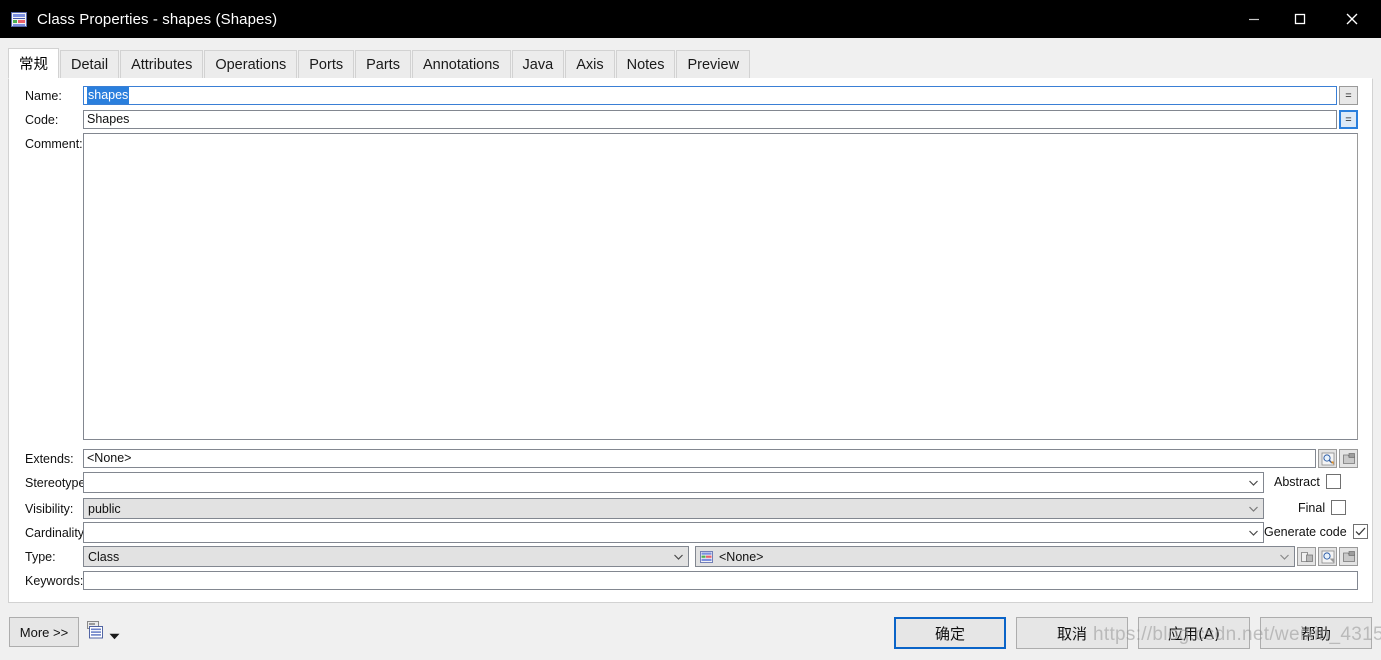 The width and height of the screenshot is (1381, 660). Describe the element at coordinates (104, 508) in the screenshot. I see `visibility-combo-value: public` at that location.